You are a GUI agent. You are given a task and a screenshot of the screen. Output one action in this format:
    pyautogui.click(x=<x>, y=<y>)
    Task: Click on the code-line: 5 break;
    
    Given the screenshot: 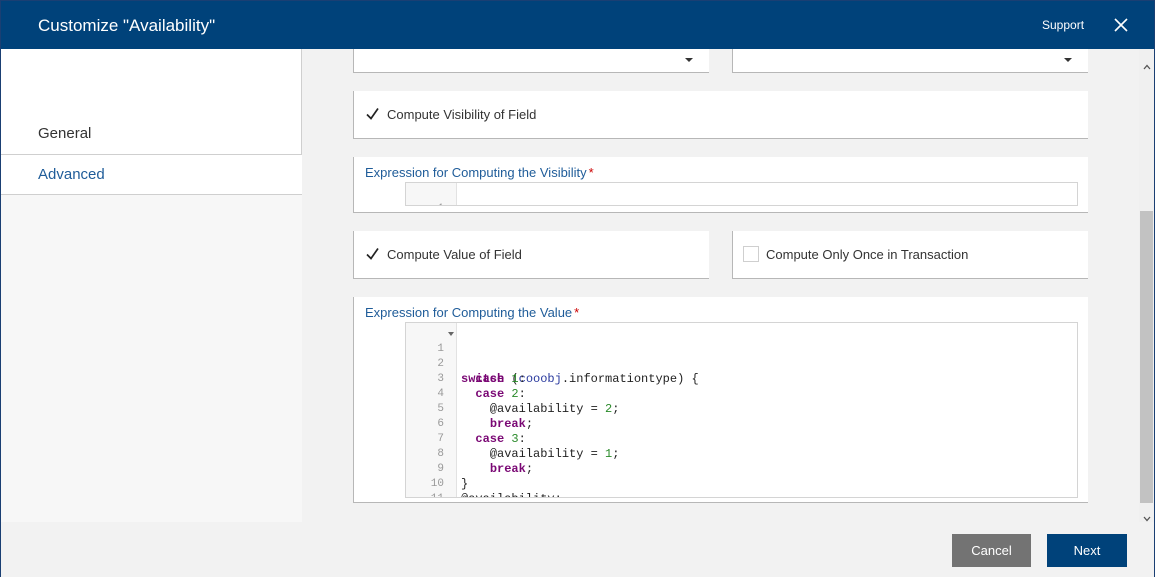 What is the action you would take?
    pyautogui.click(x=469, y=409)
    